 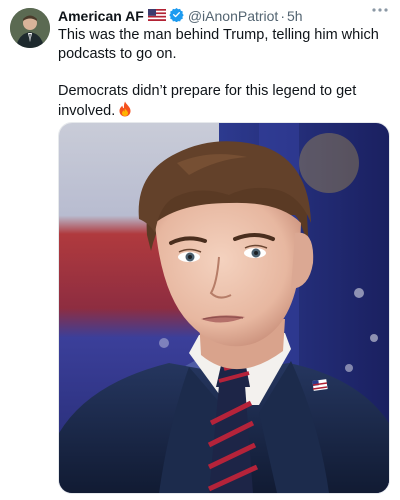 What do you see at coordinates (295, 16) in the screenshot?
I see `timestamp: 5h` at bounding box center [295, 16].